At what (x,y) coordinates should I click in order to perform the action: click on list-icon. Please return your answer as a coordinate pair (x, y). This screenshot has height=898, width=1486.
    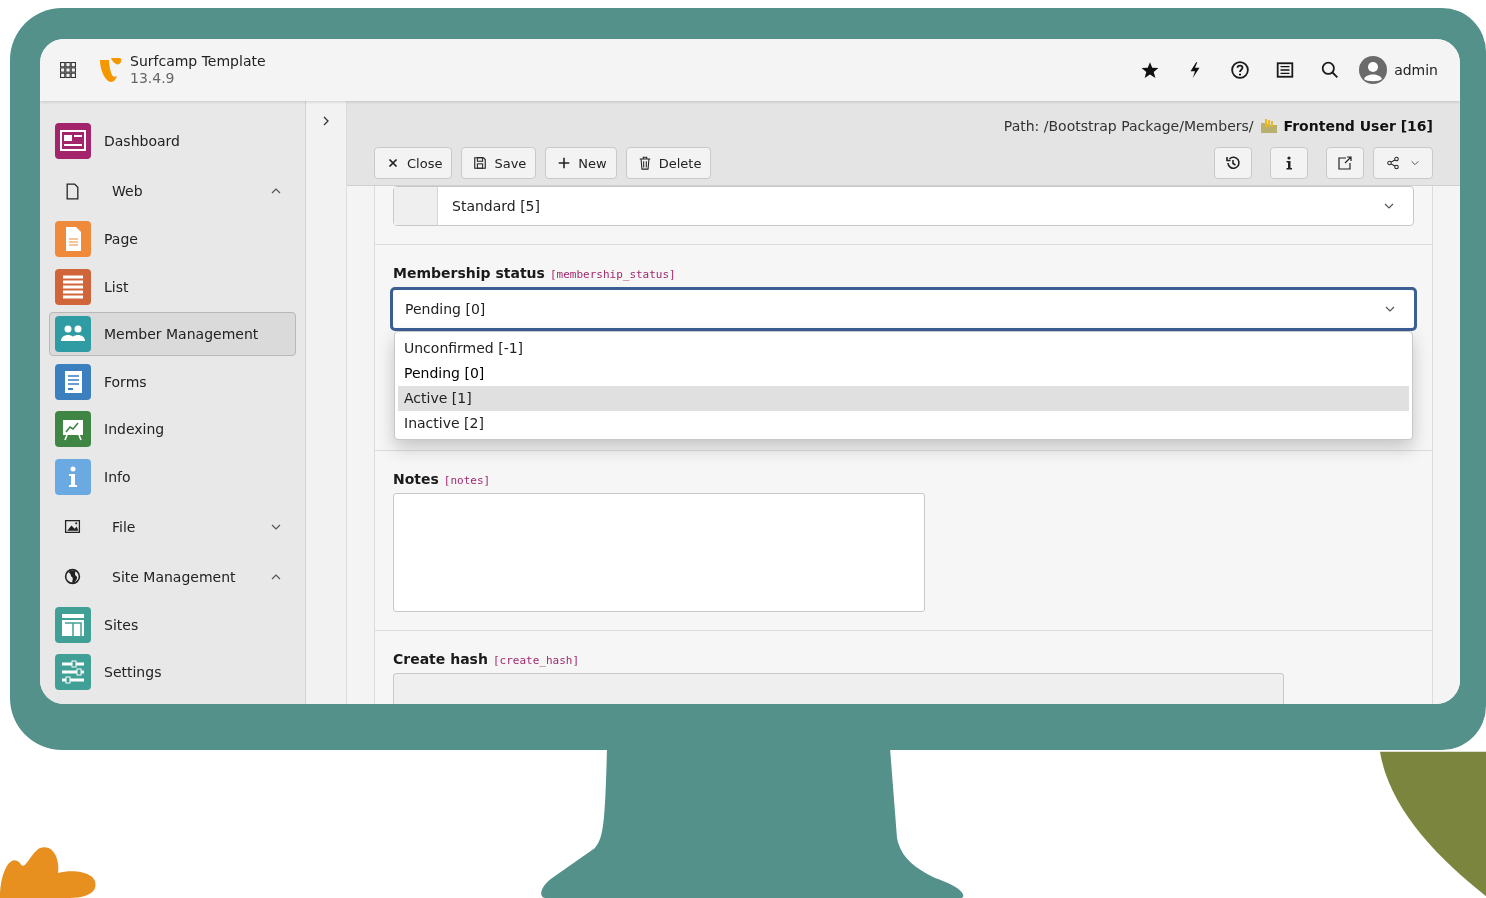
    Looking at the image, I should click on (1285, 70).